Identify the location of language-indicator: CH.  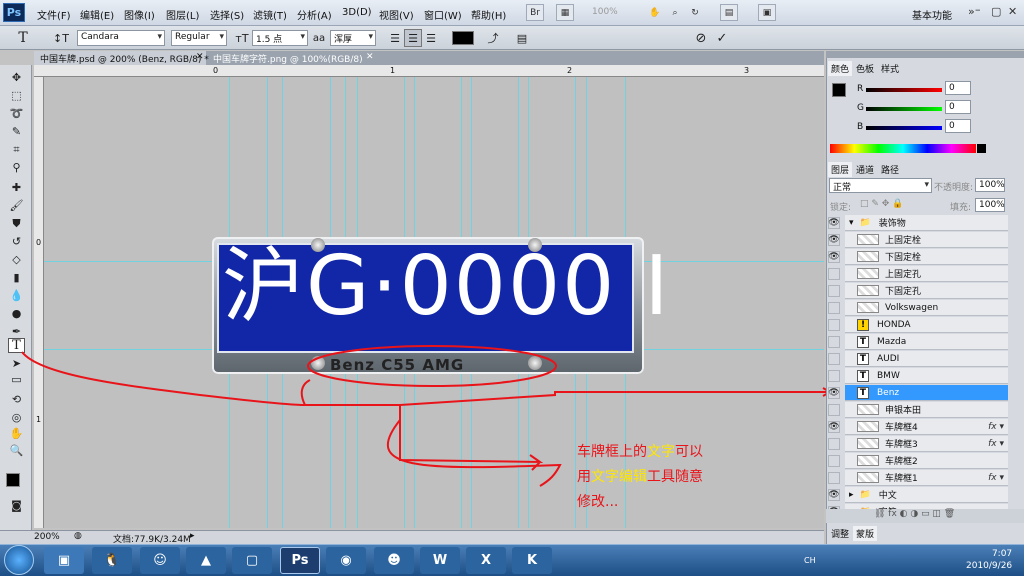
(810, 560).